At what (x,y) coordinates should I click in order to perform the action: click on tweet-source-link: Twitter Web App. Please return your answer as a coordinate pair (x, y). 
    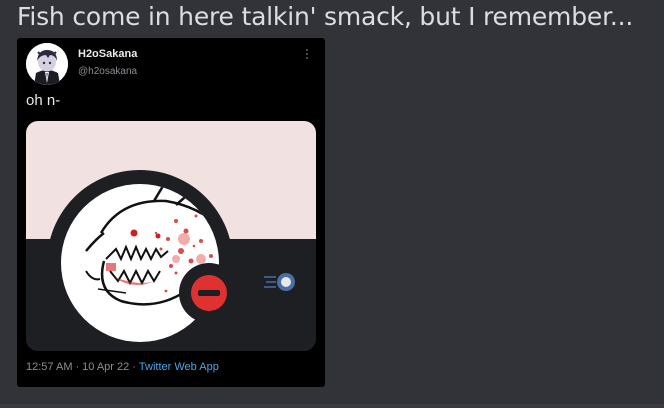
    Looking at the image, I should click on (179, 367).